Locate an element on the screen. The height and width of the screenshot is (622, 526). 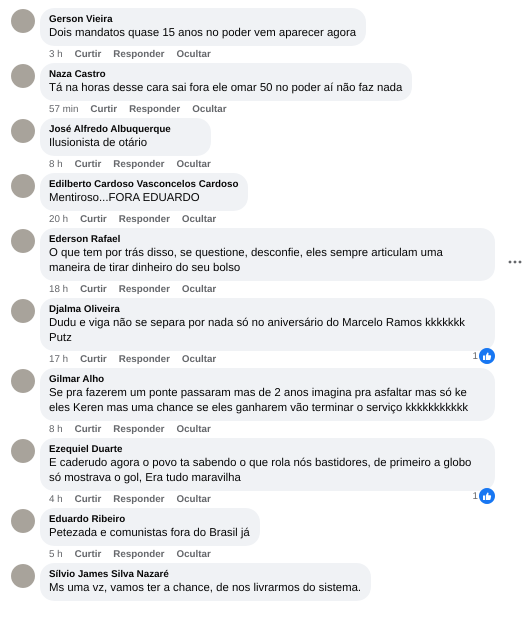
comment-text: Ms uma vz, vamos ter a chance, de nos livrarmos do sistema. is located at coordinates (205, 588).